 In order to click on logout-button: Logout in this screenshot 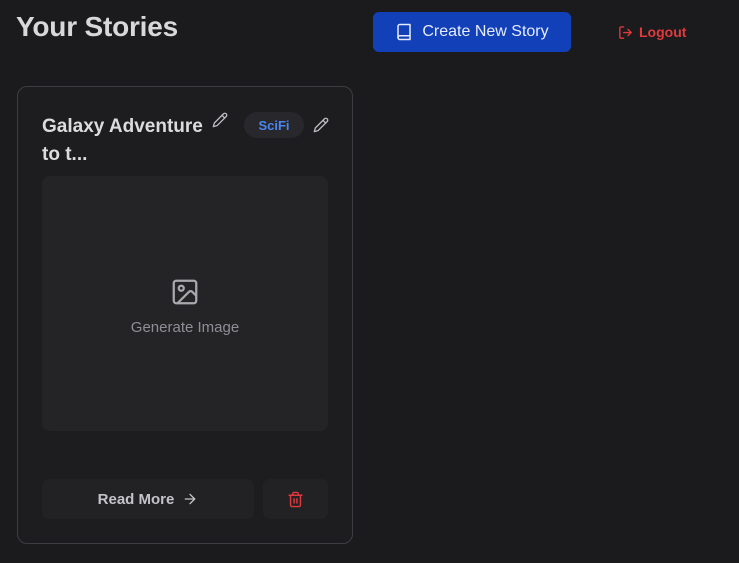, I will do `click(652, 32)`.